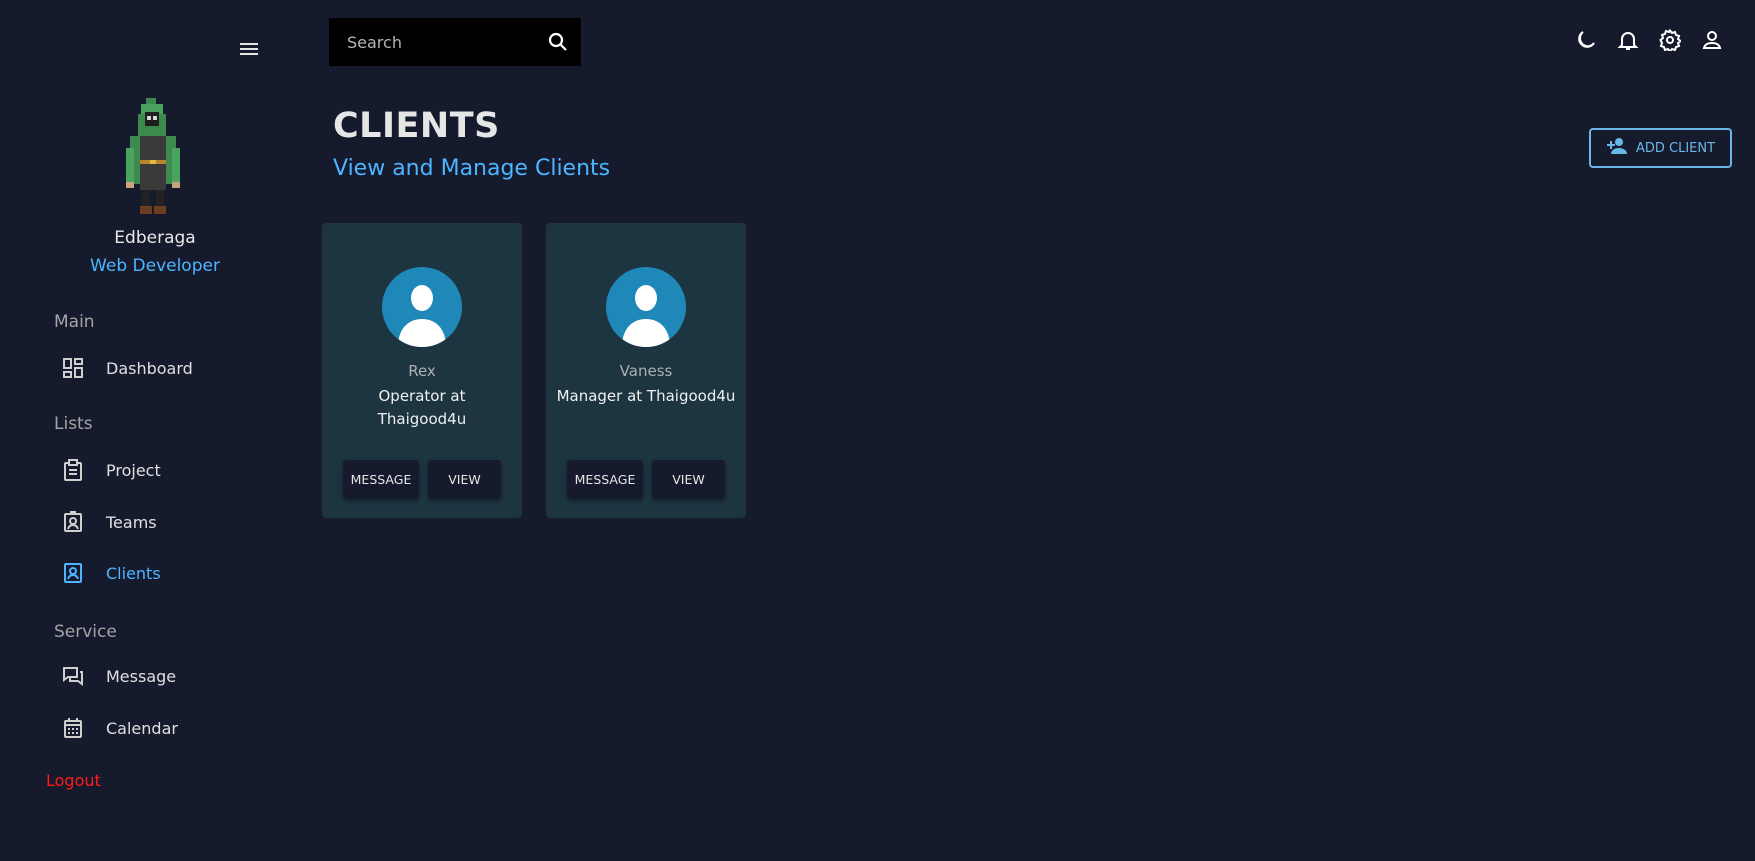 This screenshot has height=861, width=1755. I want to click on search-bar, so click(455, 42).